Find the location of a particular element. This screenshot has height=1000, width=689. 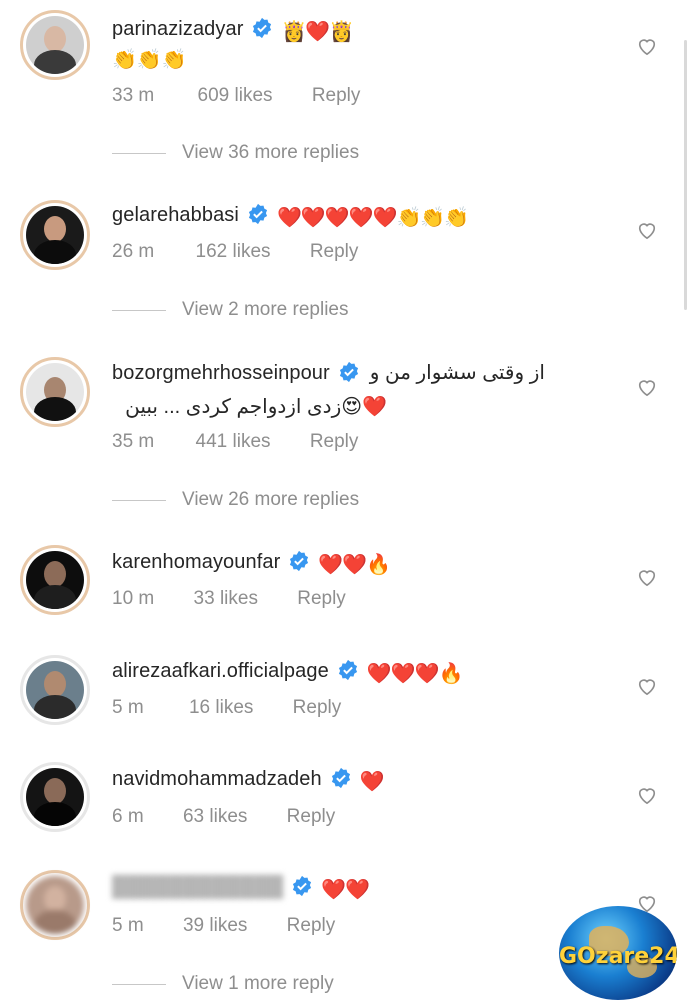

watermark-logo: GOzare24 is located at coordinates (618, 953).